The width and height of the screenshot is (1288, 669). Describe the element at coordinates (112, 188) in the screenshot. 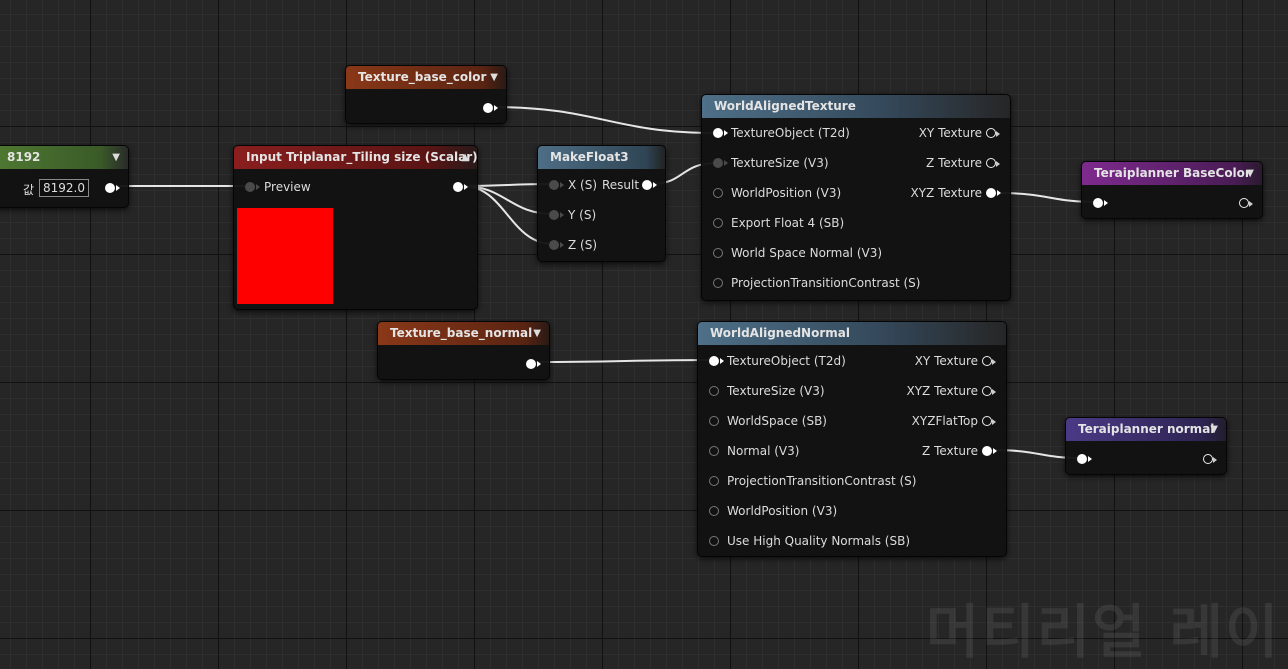

I see `scalar-output-pin` at that location.